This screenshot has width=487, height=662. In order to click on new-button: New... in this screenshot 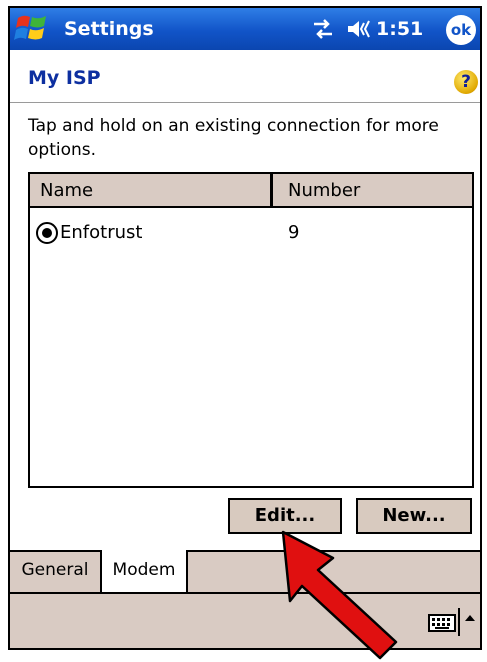, I will do `click(414, 516)`.